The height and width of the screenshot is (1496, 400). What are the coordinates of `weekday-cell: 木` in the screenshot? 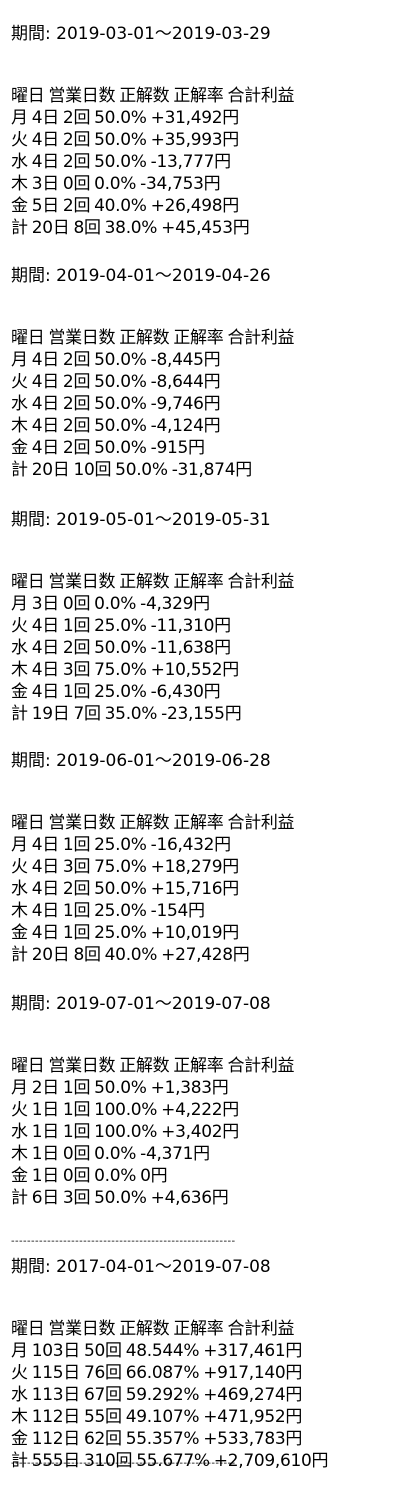 It's located at (19, 1417).